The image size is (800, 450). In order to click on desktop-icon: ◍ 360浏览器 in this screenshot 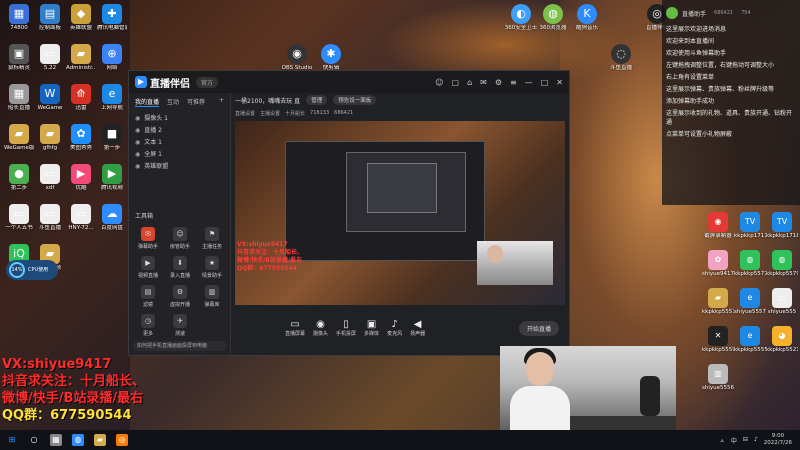, I will do `click(553, 18)`.